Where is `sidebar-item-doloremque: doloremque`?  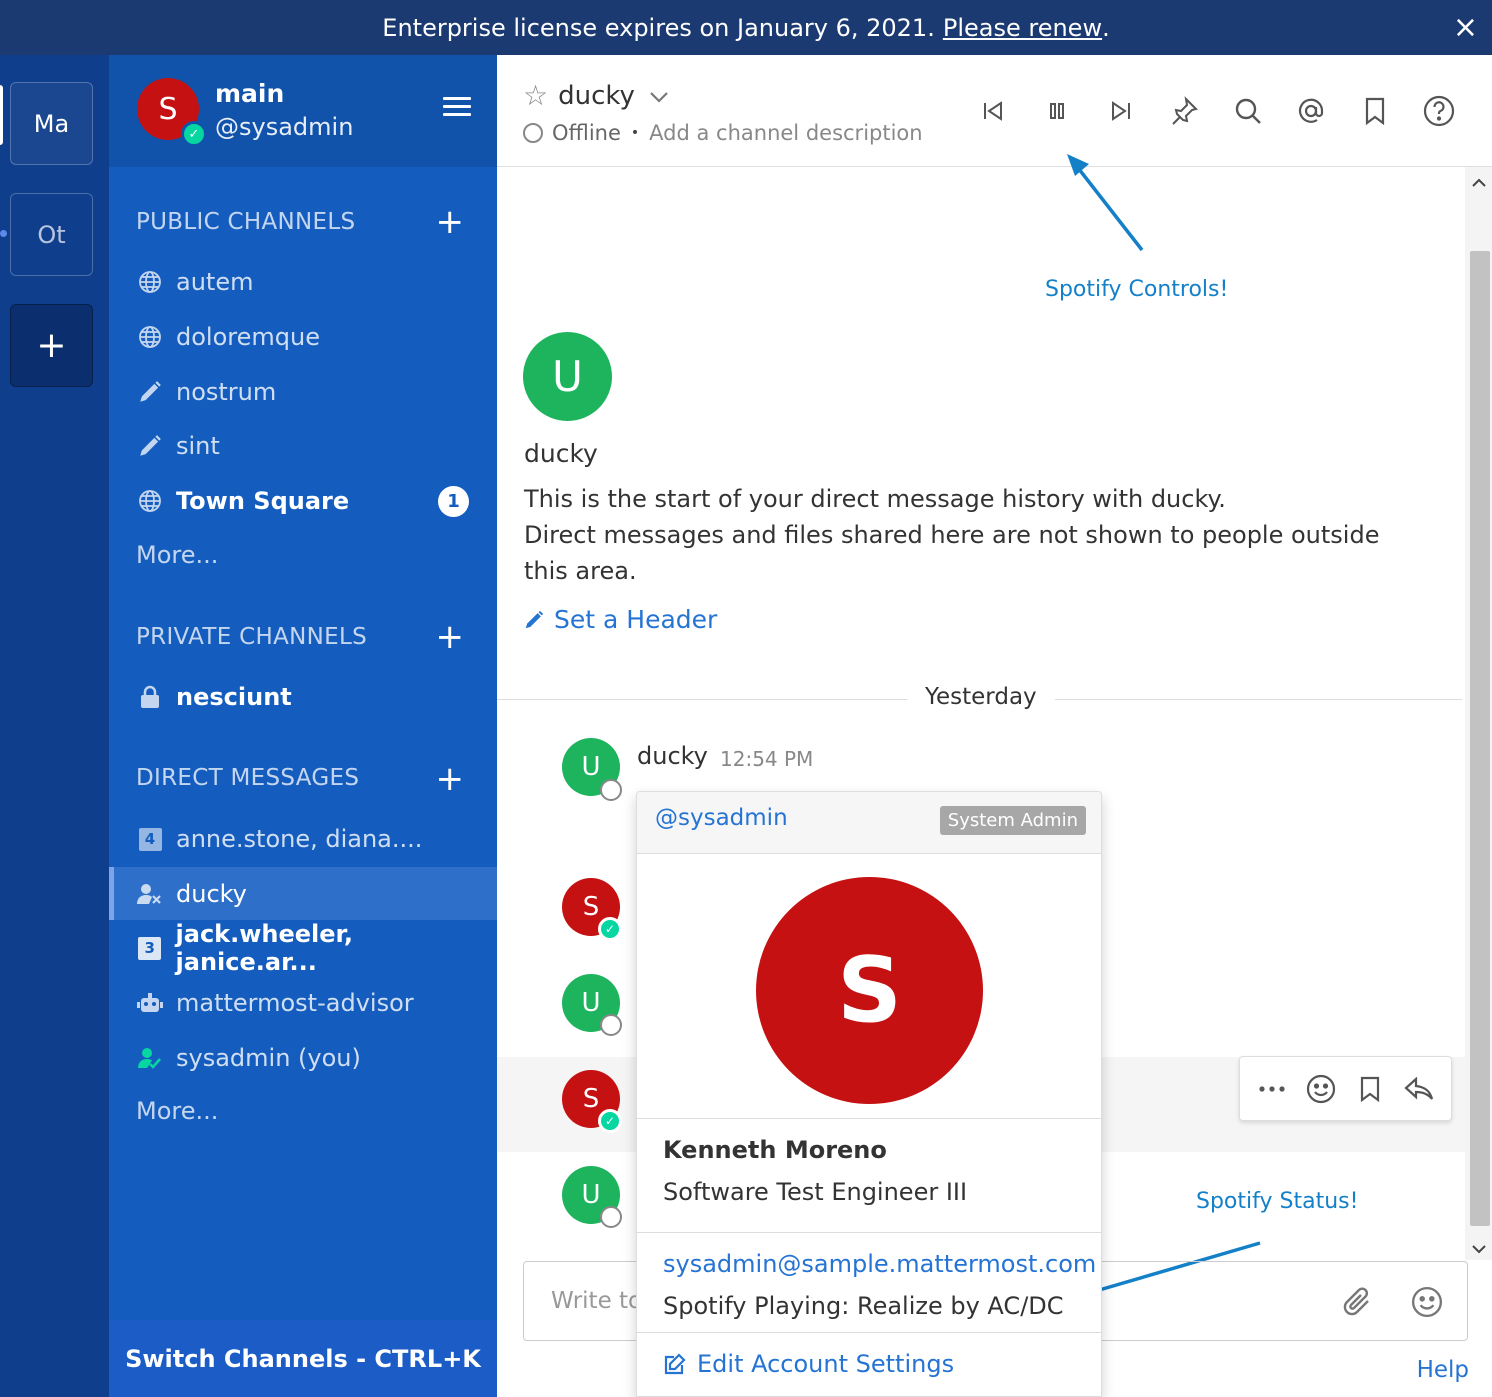
sidebar-item-doloremque: doloremque is located at coordinates (303, 337).